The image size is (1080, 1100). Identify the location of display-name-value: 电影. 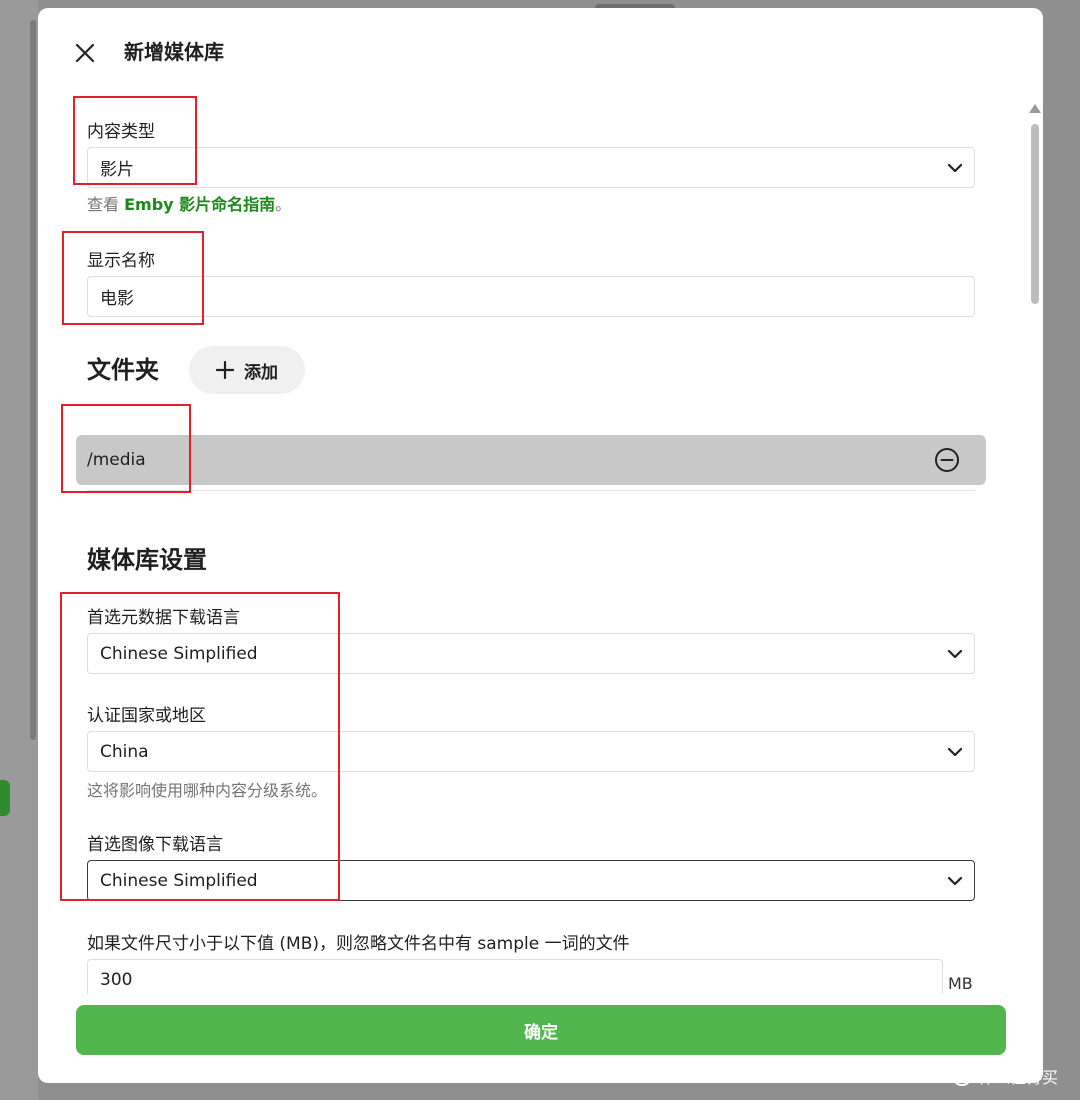
(117, 299).